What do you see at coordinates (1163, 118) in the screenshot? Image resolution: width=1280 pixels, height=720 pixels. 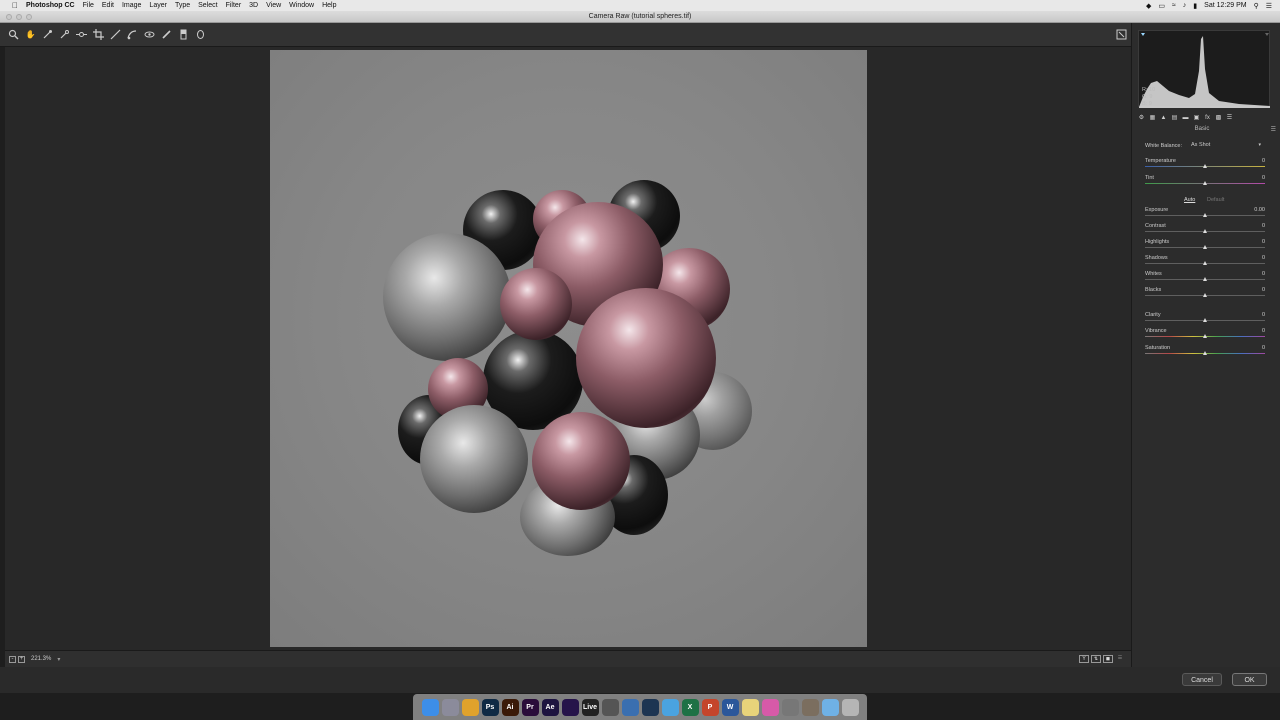 I see `tab-detail-icon: ▲` at bounding box center [1163, 118].